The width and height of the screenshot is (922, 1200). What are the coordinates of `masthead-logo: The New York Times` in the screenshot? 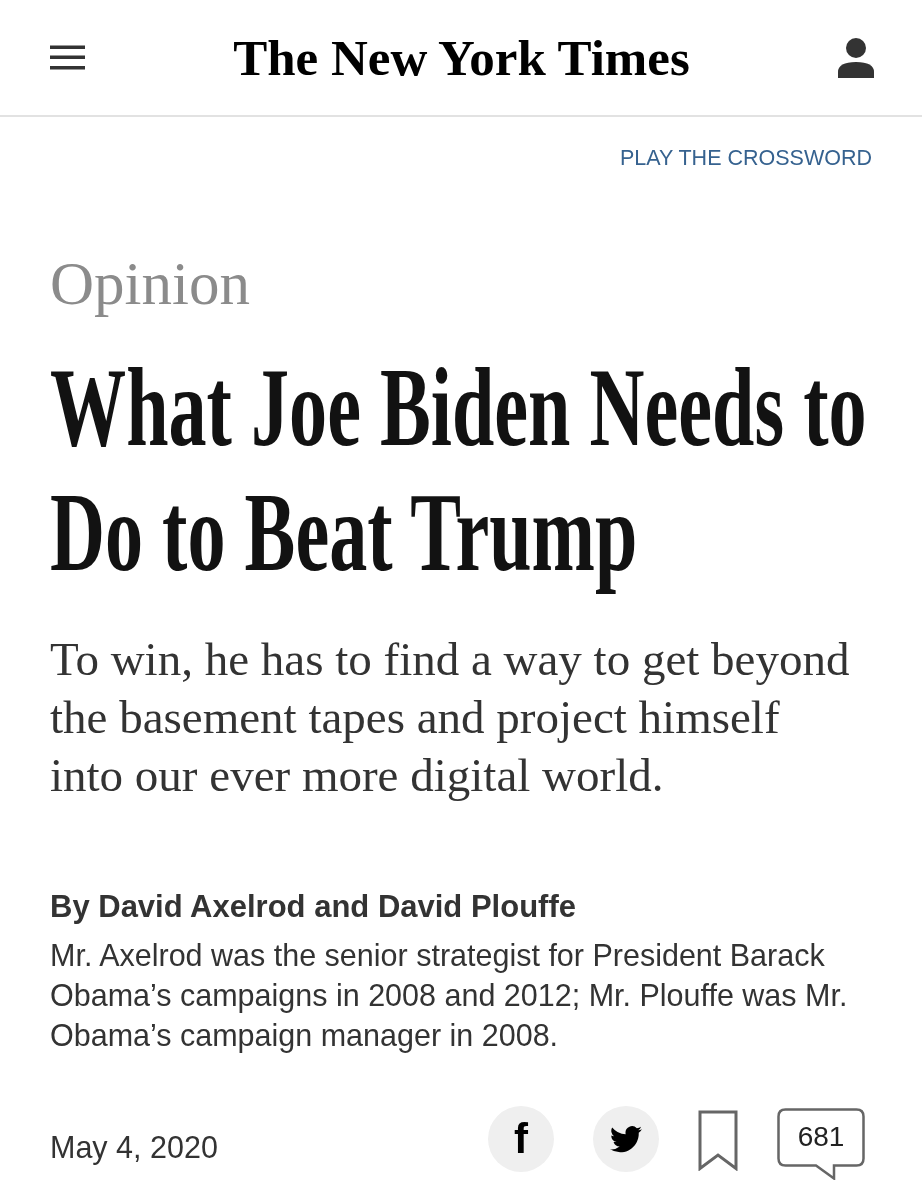 It's located at (461, 57).